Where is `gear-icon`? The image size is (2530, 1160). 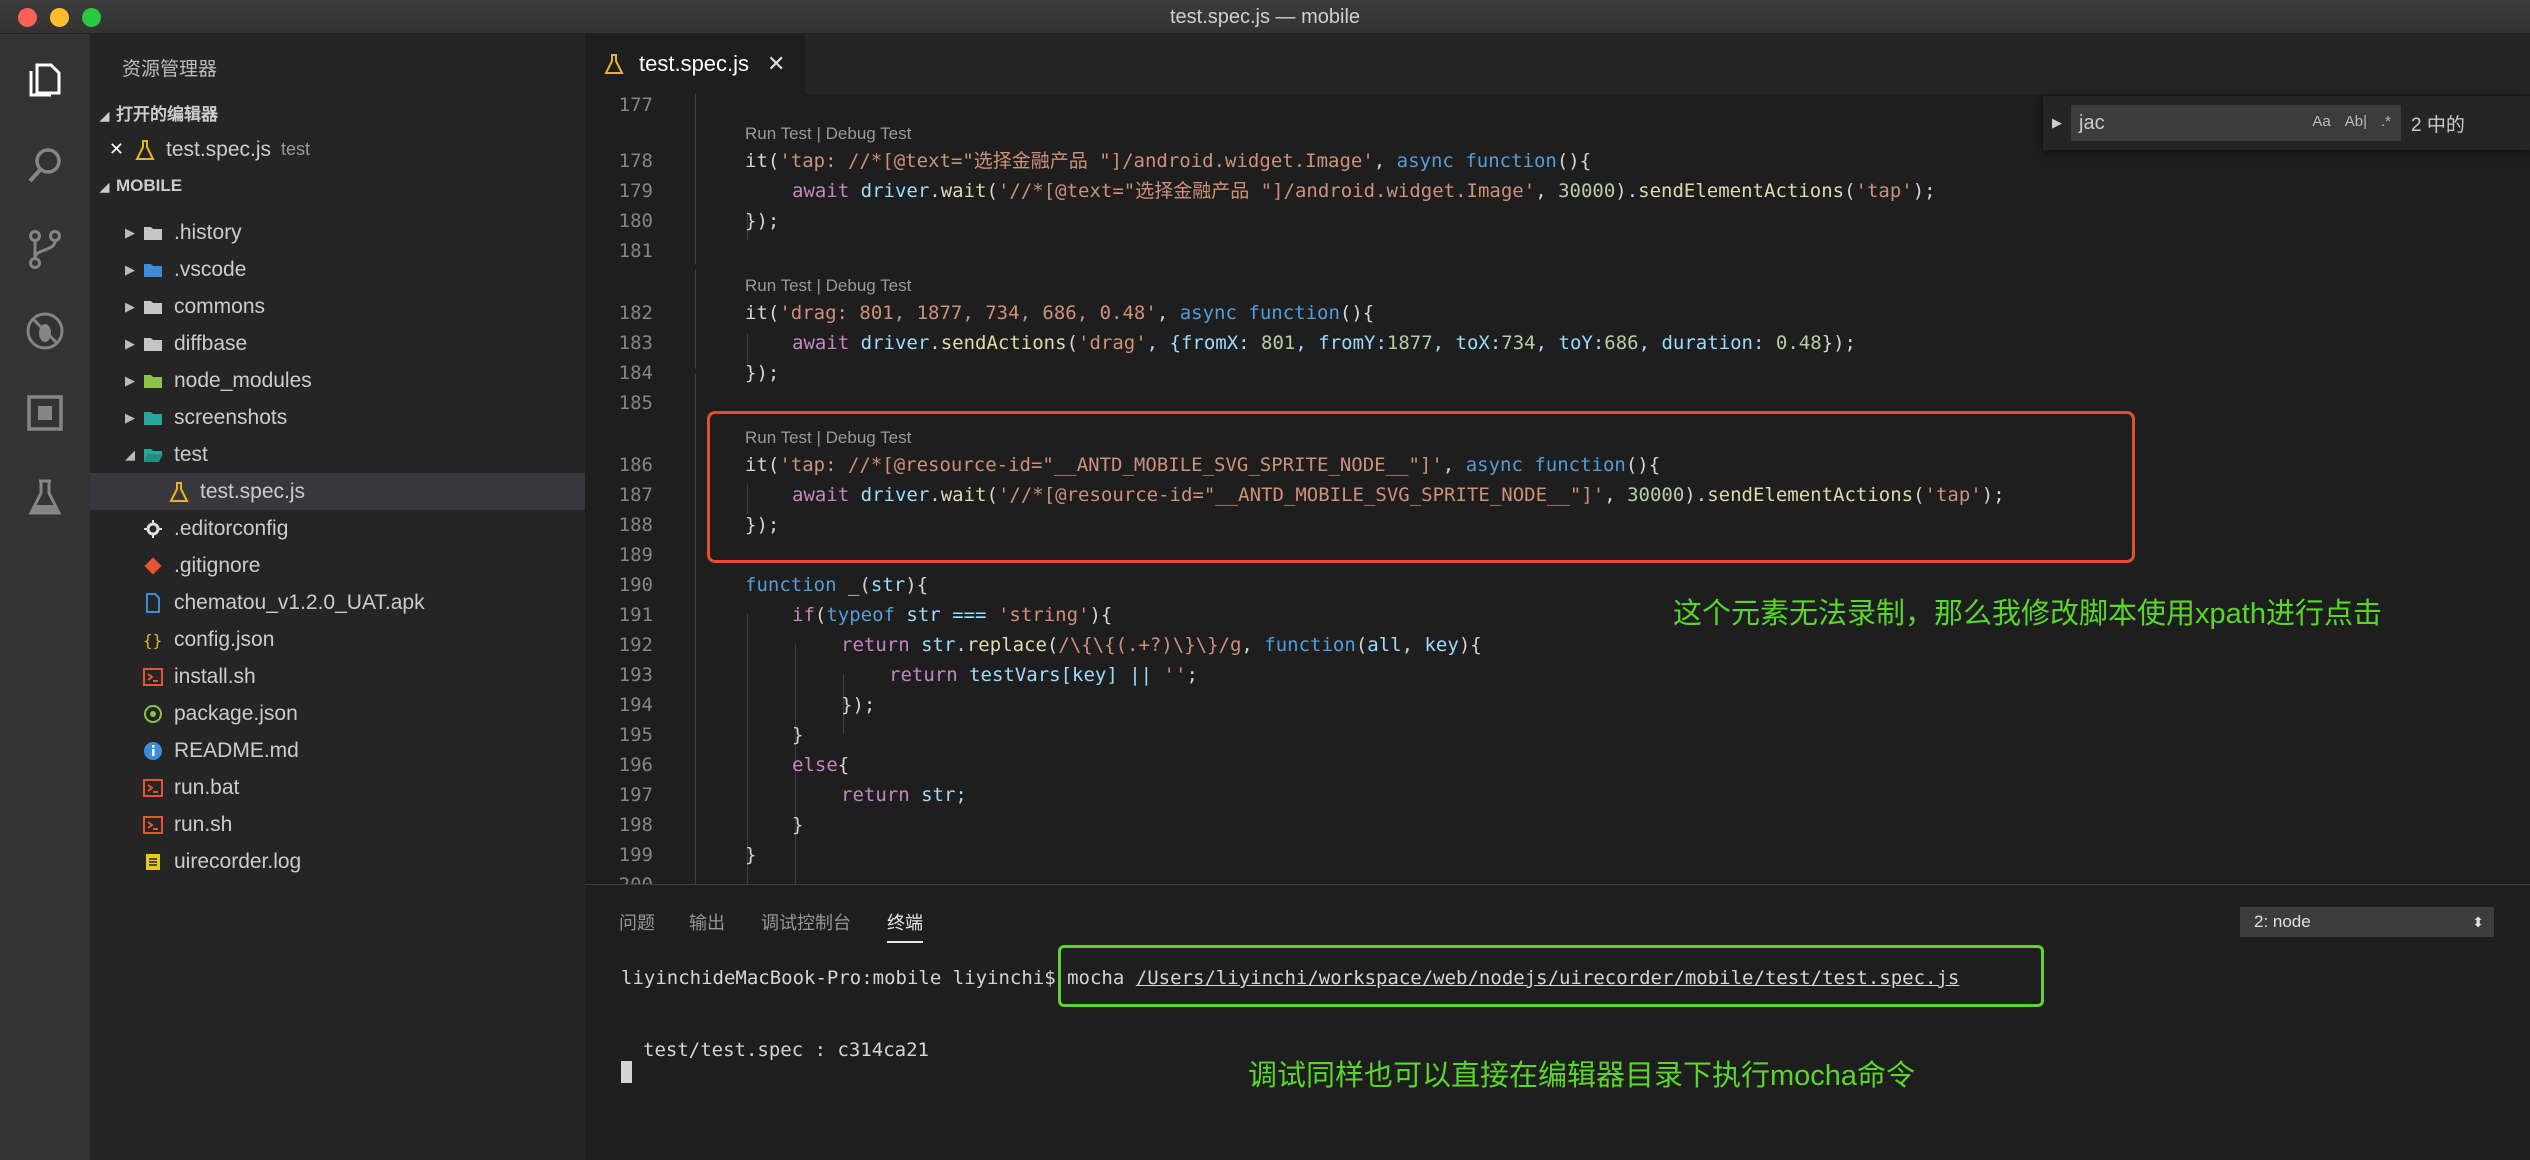
gear-icon is located at coordinates (153, 529).